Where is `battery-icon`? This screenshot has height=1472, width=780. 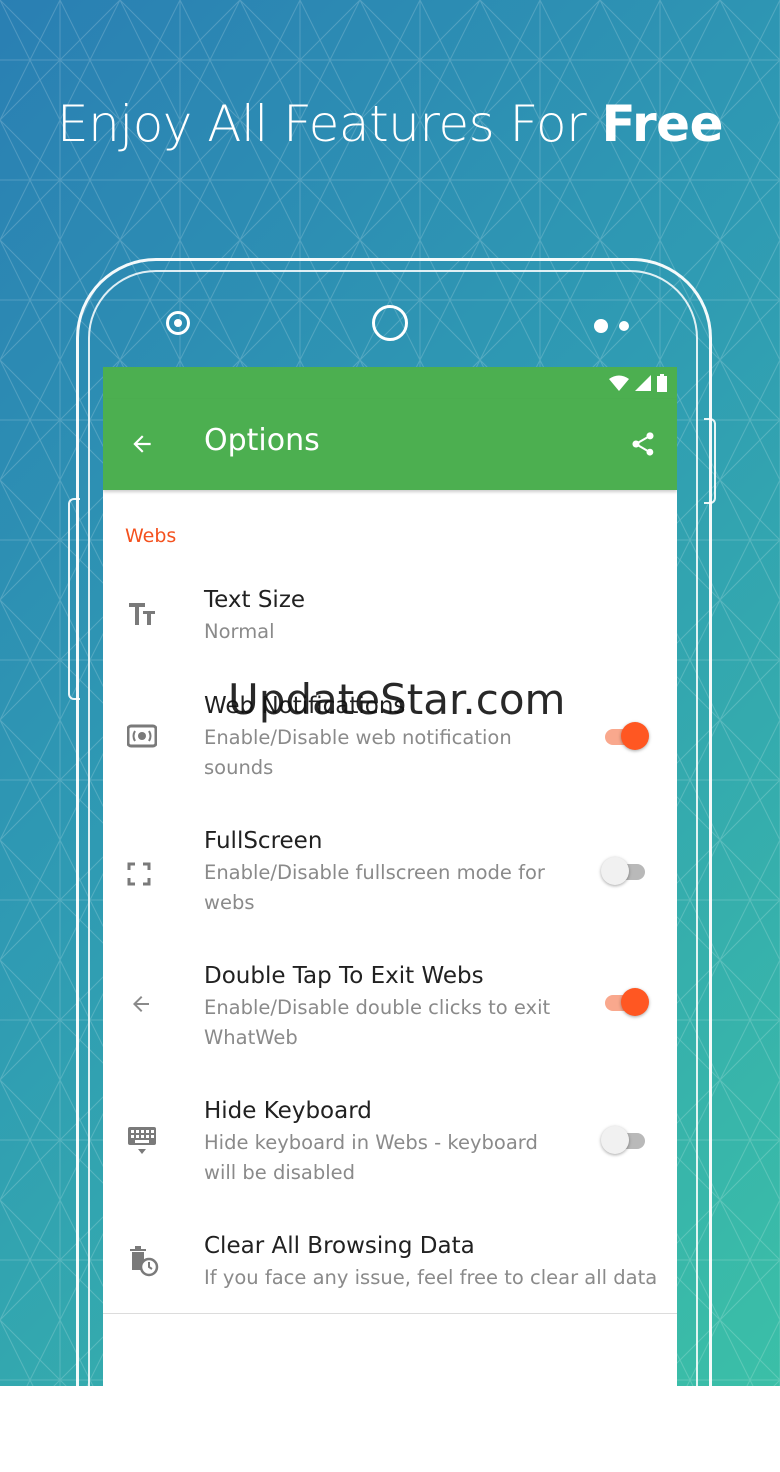 battery-icon is located at coordinates (662, 383).